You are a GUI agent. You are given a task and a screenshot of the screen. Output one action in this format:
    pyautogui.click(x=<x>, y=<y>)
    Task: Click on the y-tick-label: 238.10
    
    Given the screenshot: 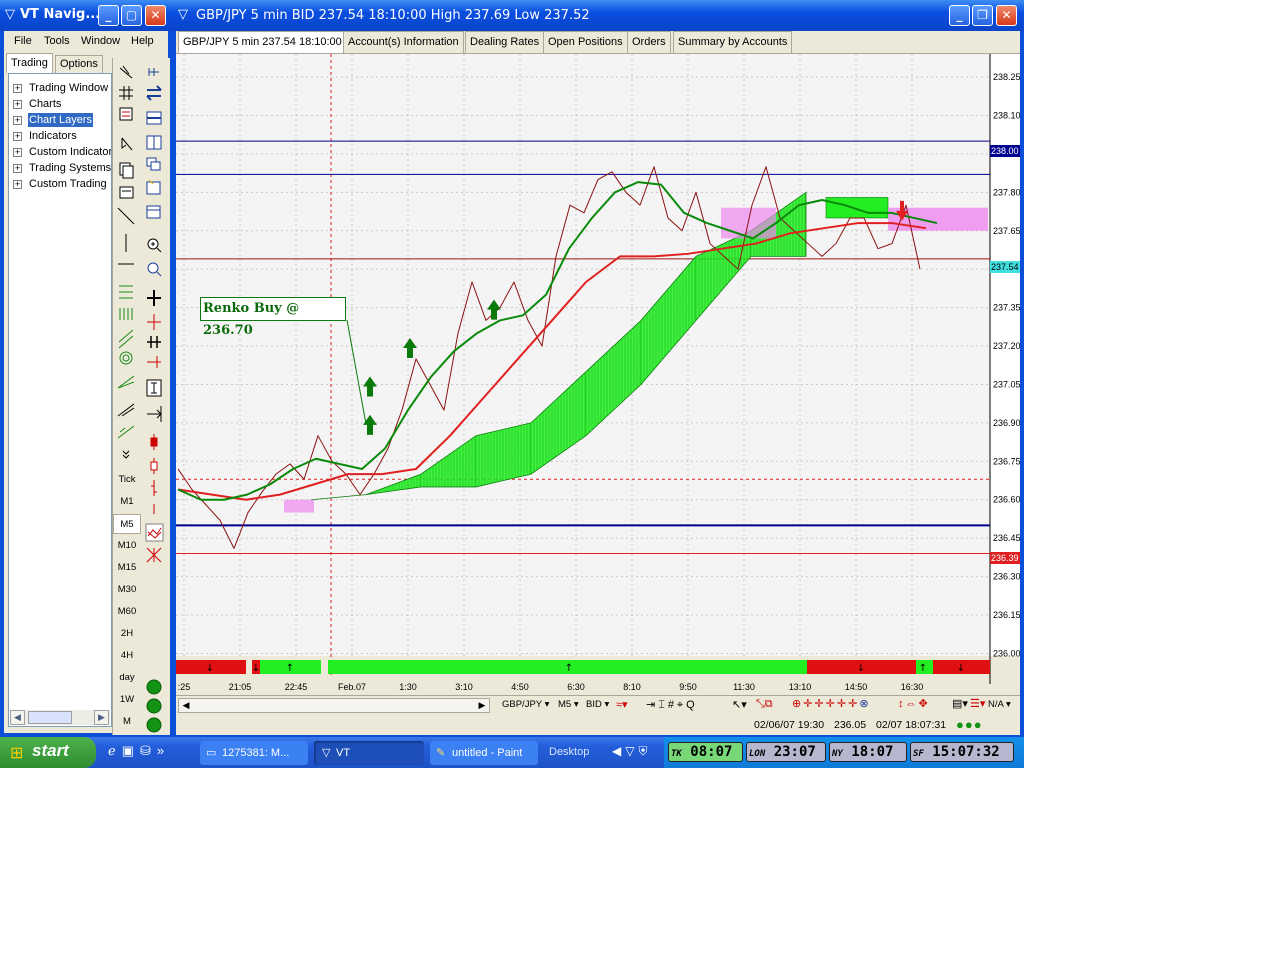 What is the action you would take?
    pyautogui.click(x=1006, y=115)
    